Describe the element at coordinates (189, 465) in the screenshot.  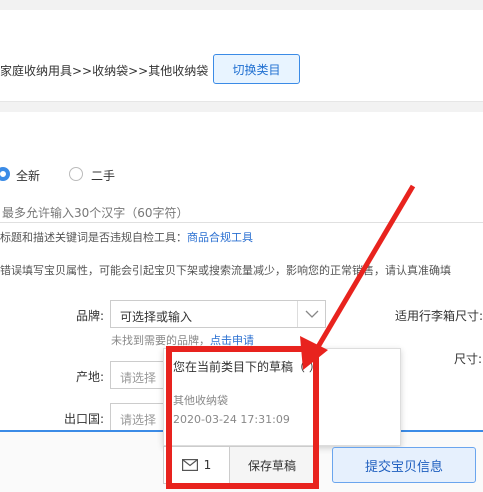
I see `envelope-icon` at that location.